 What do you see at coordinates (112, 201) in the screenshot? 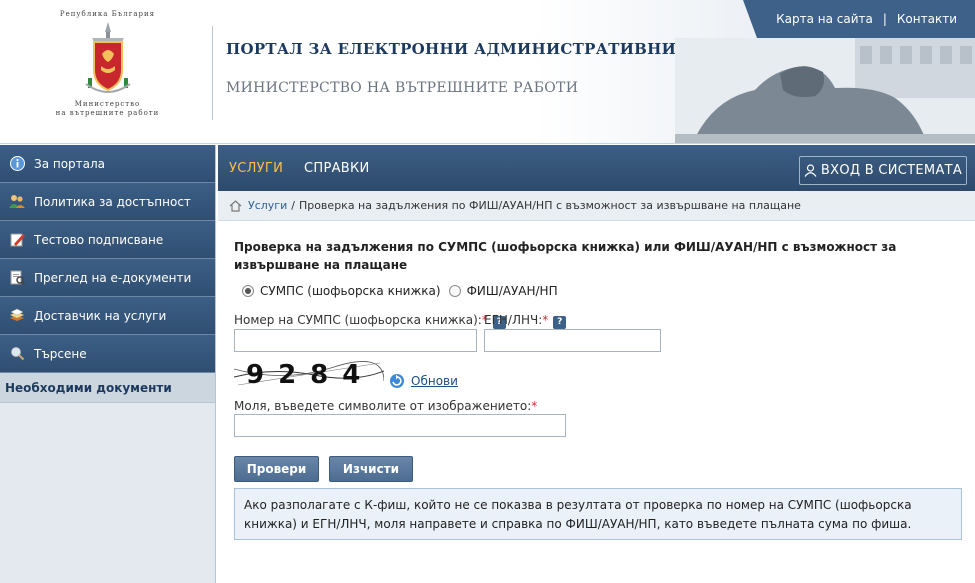
I see `sidebar-item-label: Политика за достъпност` at bounding box center [112, 201].